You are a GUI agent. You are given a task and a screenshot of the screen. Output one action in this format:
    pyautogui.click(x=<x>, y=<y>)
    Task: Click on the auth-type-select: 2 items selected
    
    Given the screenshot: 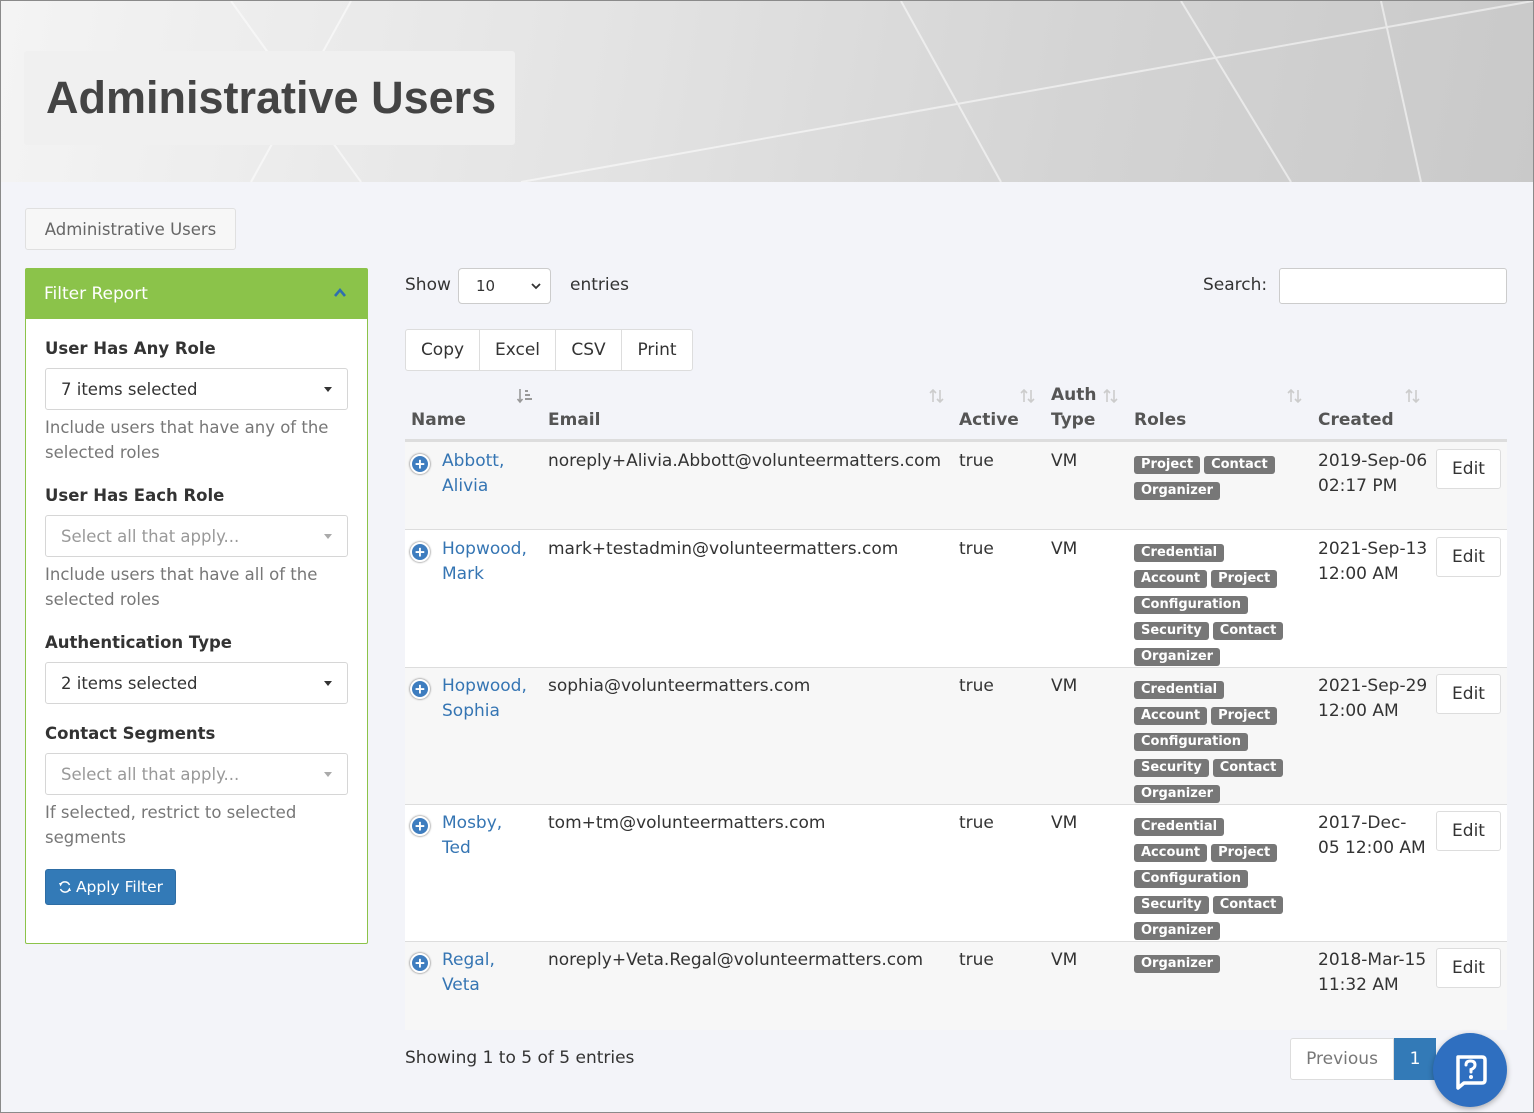 What is the action you would take?
    pyautogui.click(x=196, y=683)
    